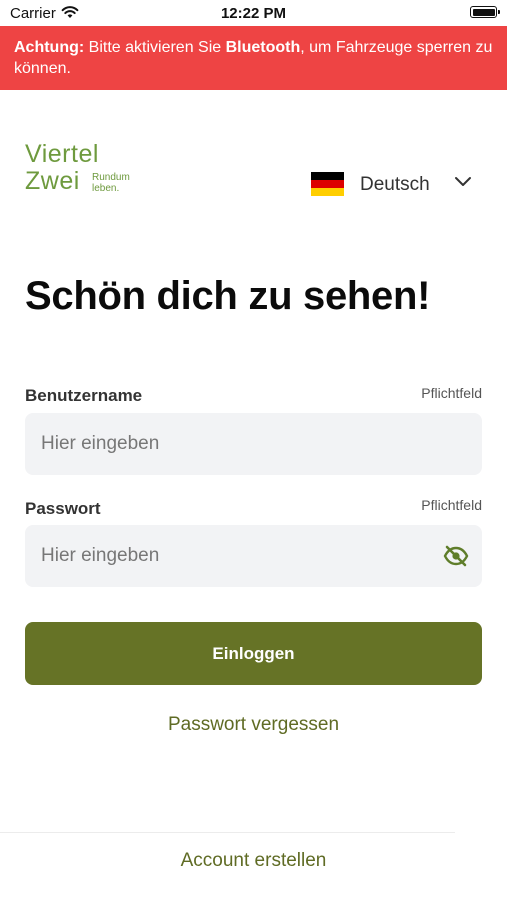  I want to click on chevron-down-icon, so click(463, 181).